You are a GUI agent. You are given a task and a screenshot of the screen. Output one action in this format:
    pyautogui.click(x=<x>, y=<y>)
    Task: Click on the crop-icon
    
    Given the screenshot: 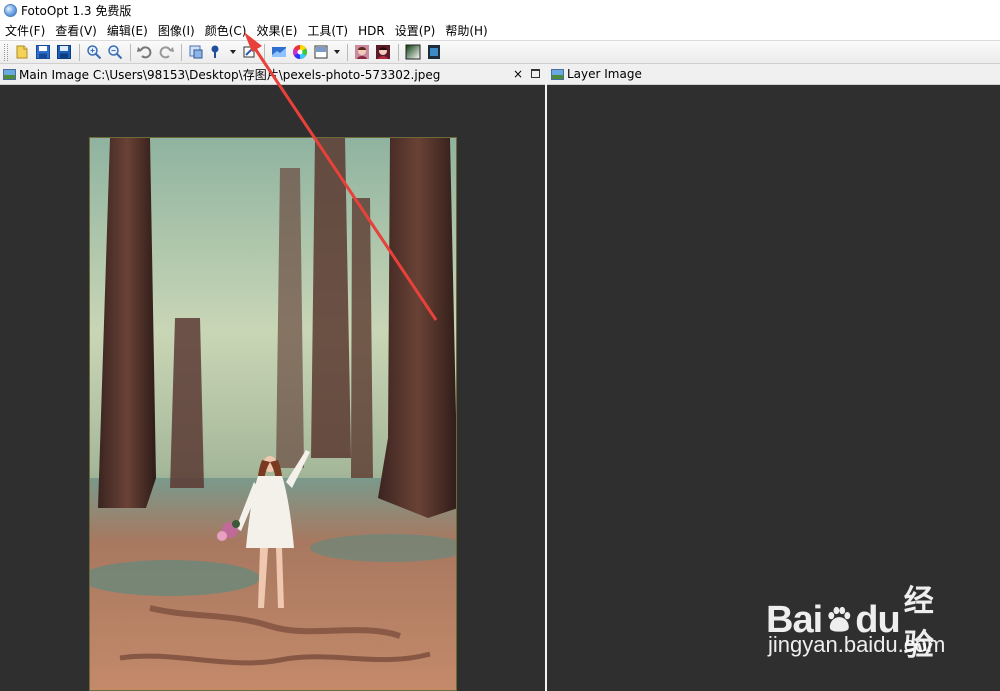 What is the action you would take?
    pyautogui.click(x=195, y=52)
    